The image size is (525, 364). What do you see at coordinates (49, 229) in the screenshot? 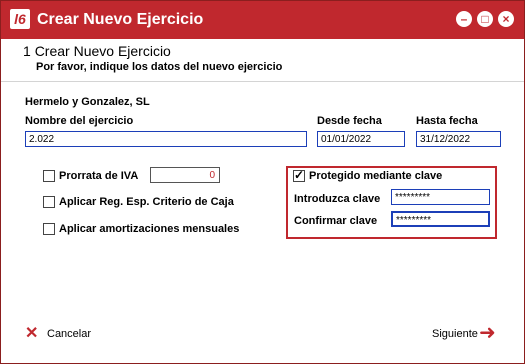
I see `amortizaciones-checkbox` at bounding box center [49, 229].